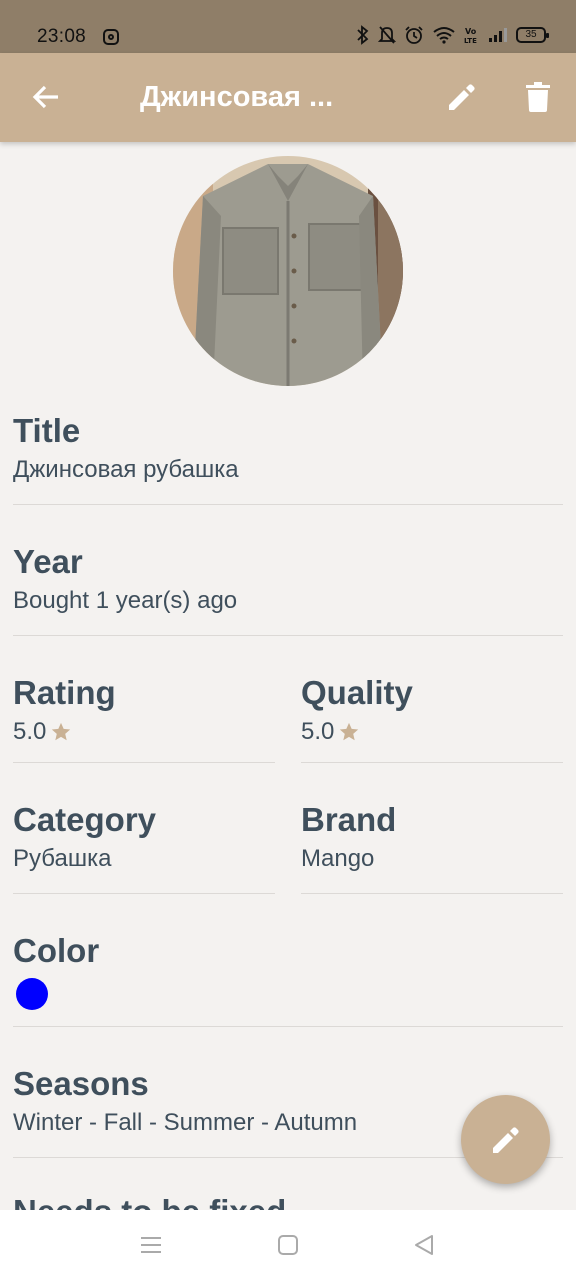  Describe the element at coordinates (85, 819) in the screenshot. I see `category-label: Category` at that location.